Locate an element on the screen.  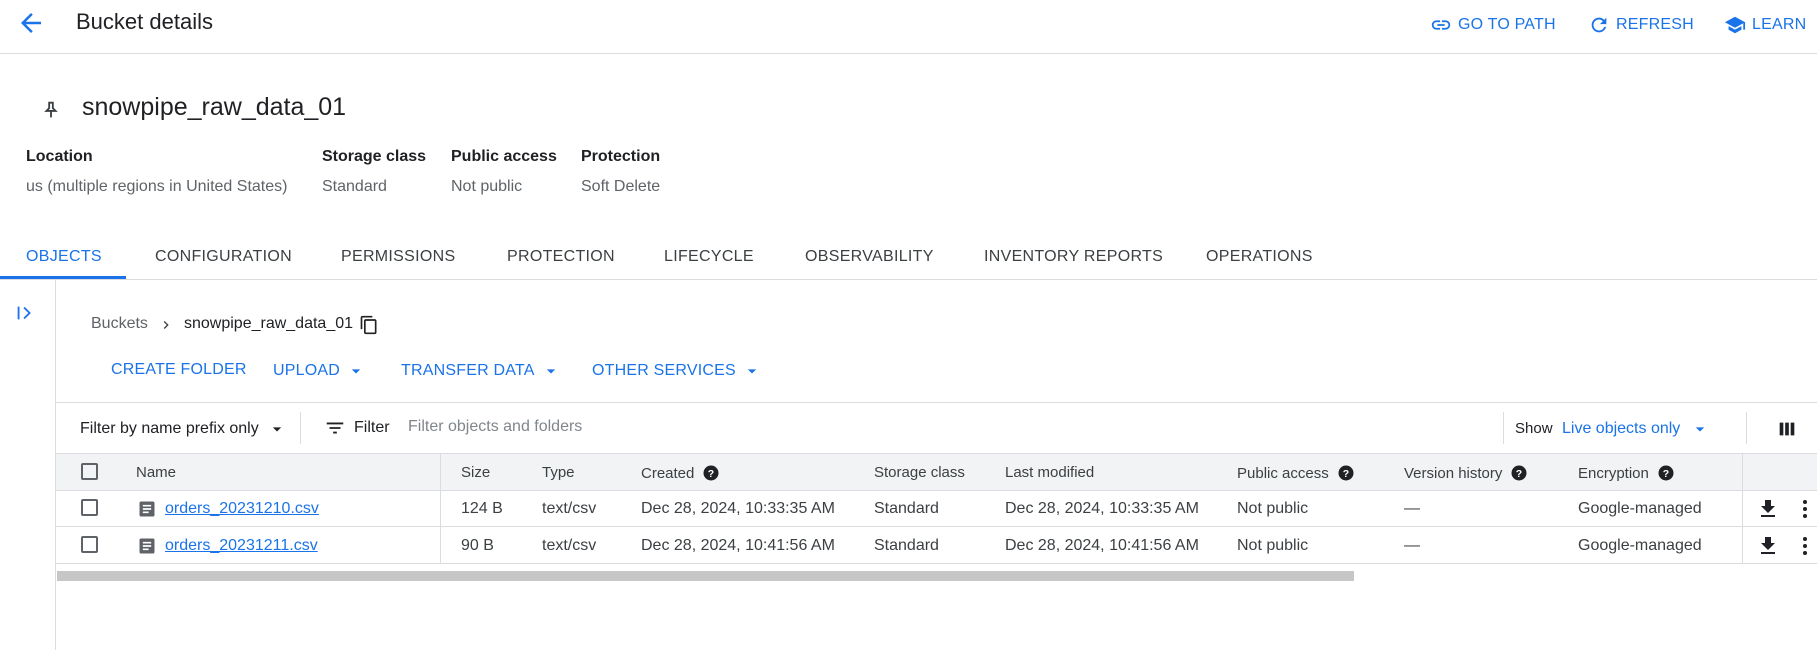
column-header-name: Name is located at coordinates (156, 472).